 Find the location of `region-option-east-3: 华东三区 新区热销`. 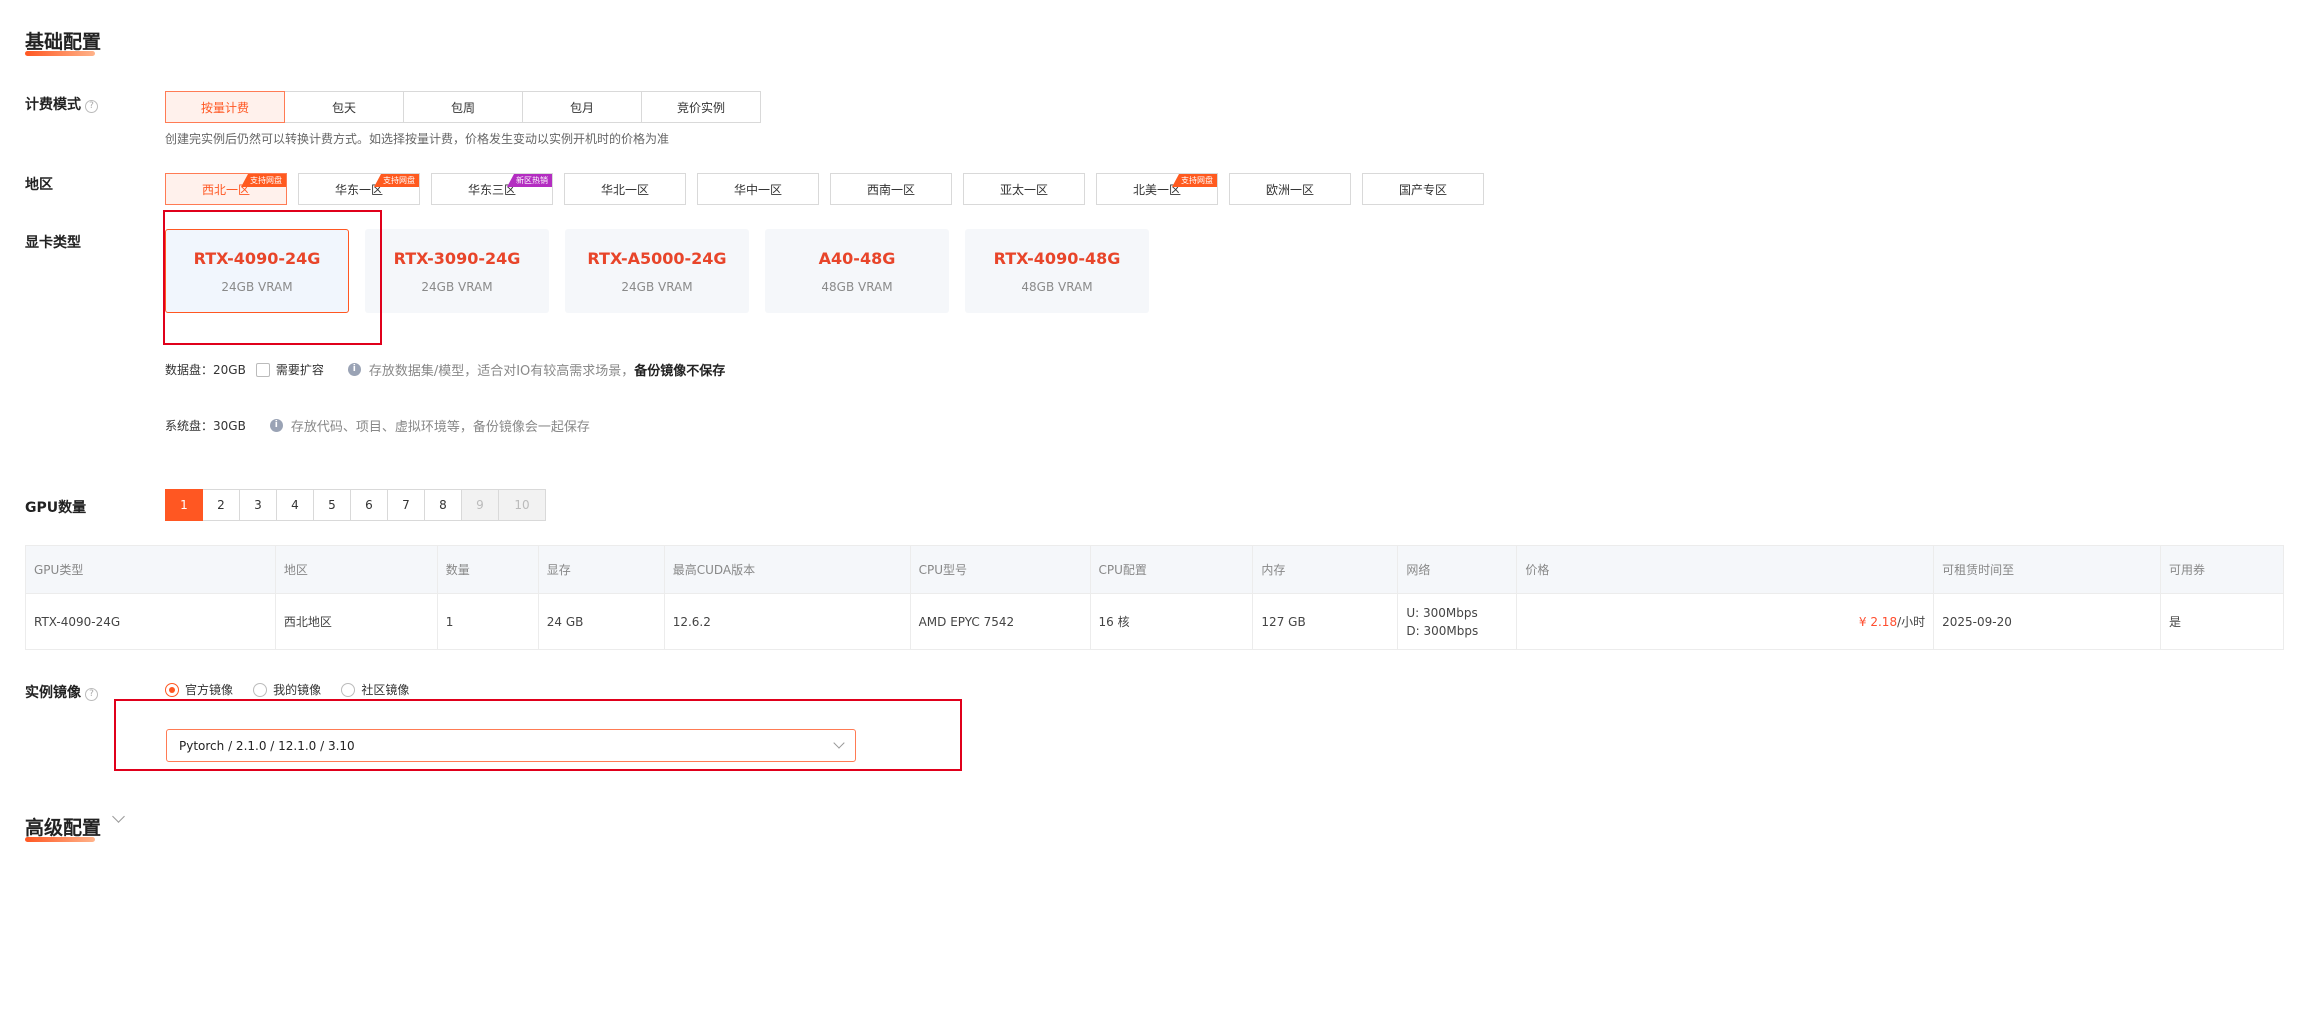

region-option-east-3: 华东三区 新区热销 is located at coordinates (492, 189).